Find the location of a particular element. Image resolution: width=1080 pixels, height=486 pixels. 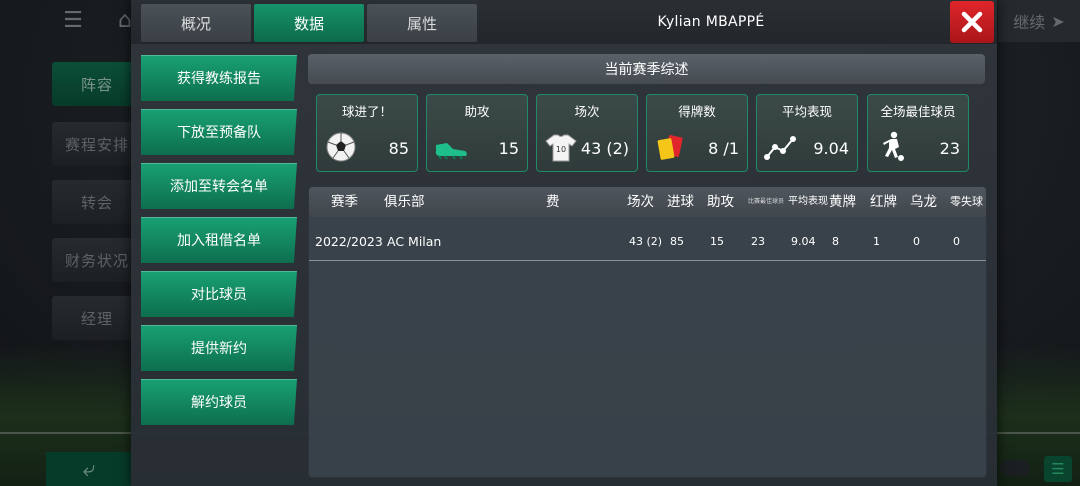

player-icon is located at coordinates (893, 146).